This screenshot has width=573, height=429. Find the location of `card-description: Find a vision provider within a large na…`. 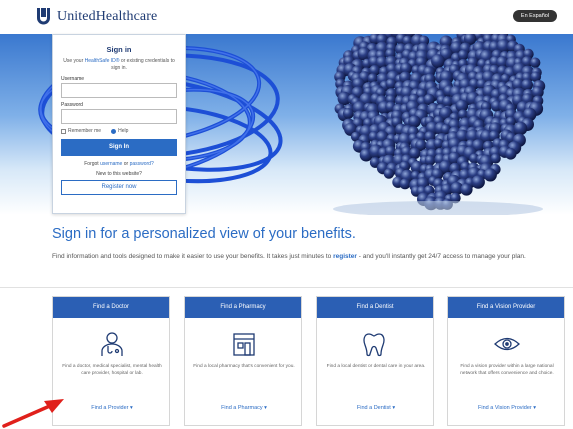

card-description: Find a vision provider within a large na… is located at coordinates (507, 370).